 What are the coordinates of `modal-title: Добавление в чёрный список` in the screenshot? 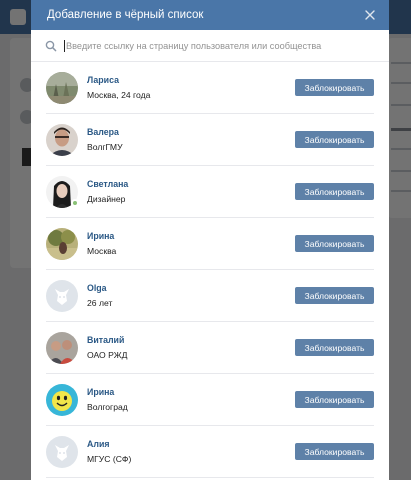 It's located at (125, 15).